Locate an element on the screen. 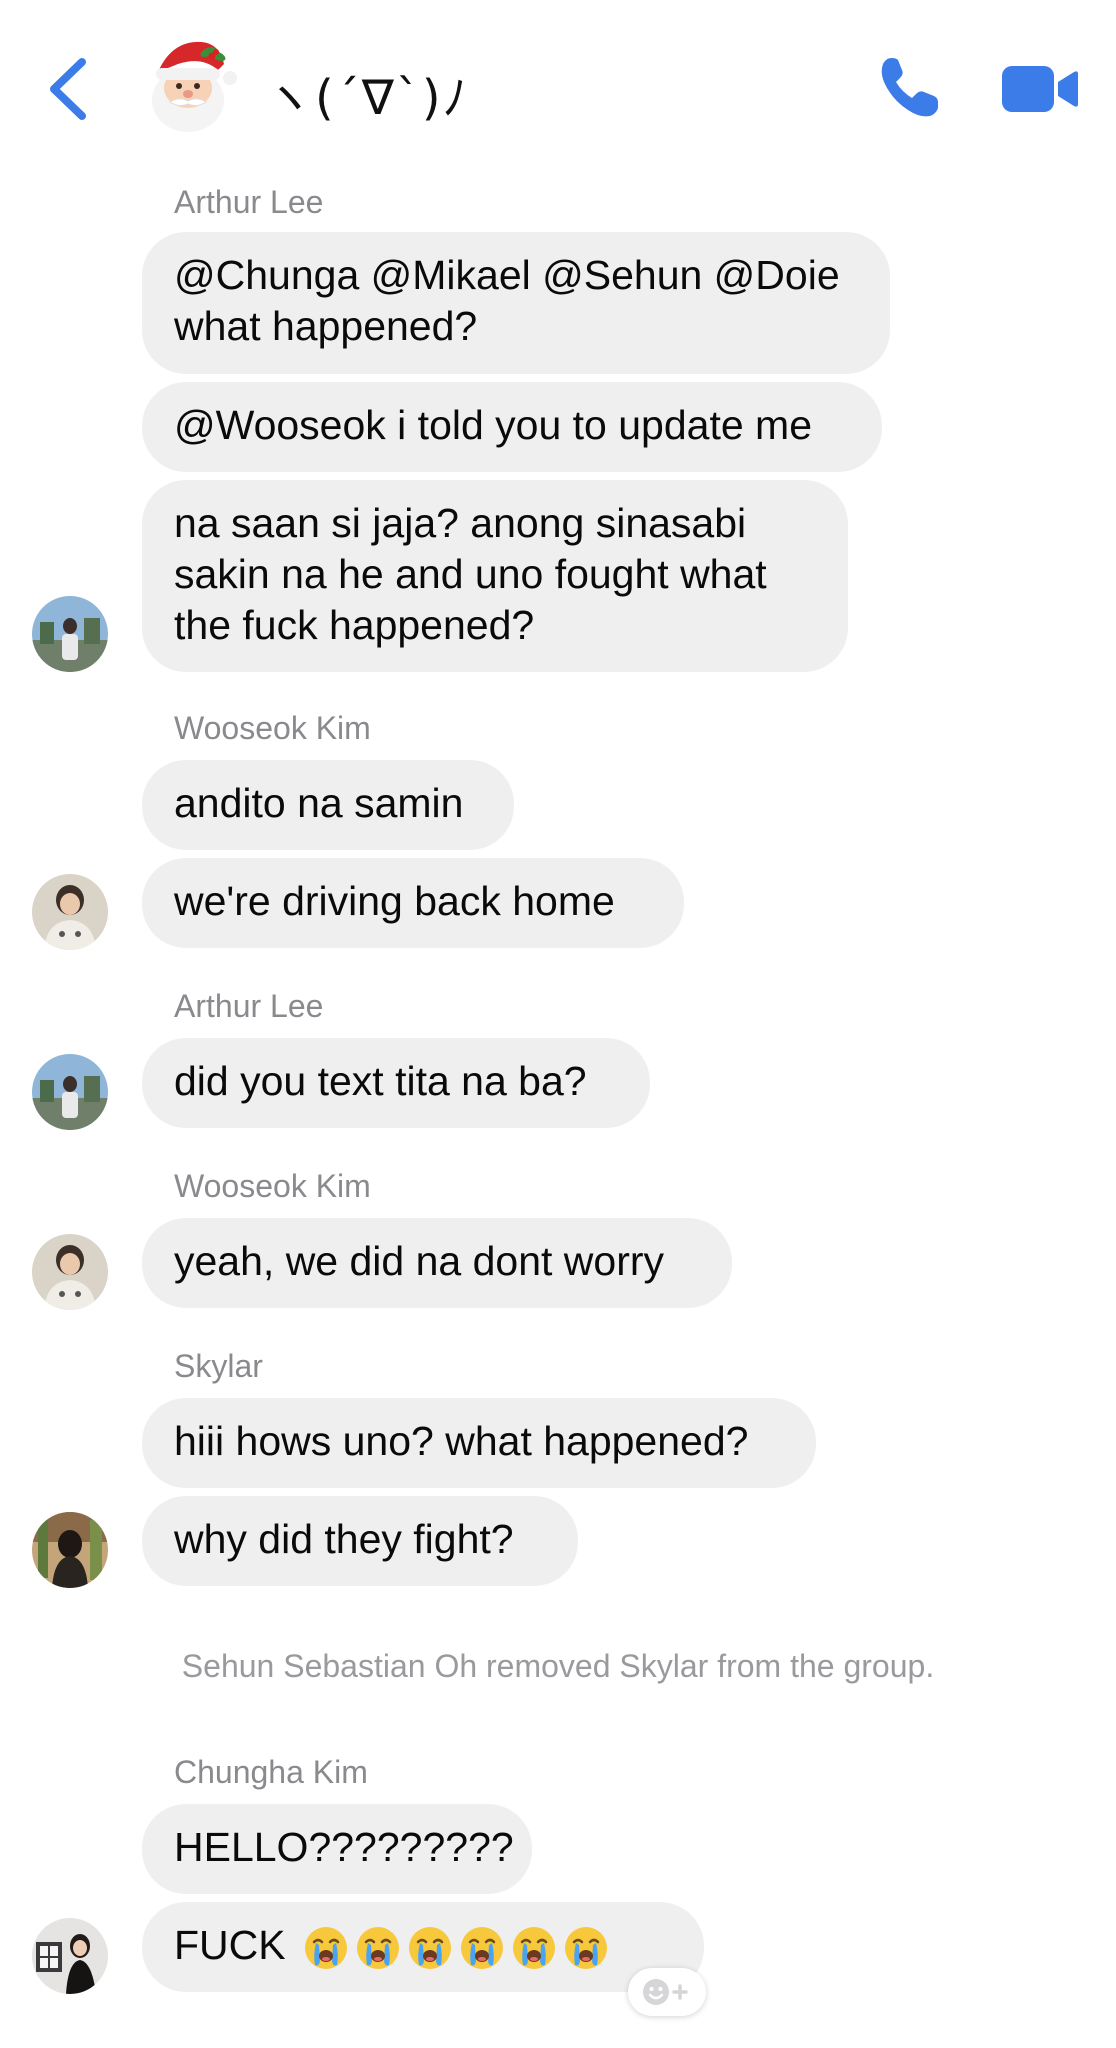 Image resolution: width=1116 pixels, height=2048 pixels. message-bubble: yeah, we did na dont worry is located at coordinates (437, 1263).